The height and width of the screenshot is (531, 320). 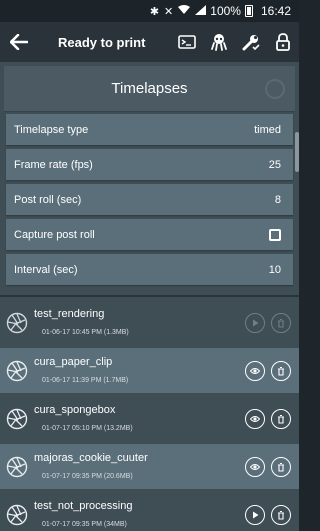 I want to click on setting-post-roll: Post roll (sec) 8, so click(x=149, y=199).